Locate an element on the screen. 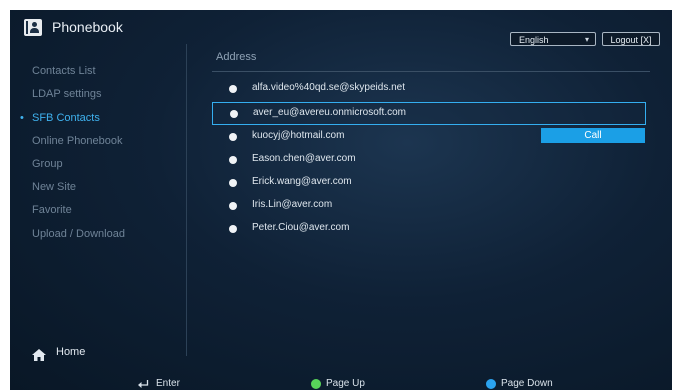 This screenshot has height=390, width=682. sidebar-item-ldap-settings: LDAP settings is located at coordinates (67, 94).